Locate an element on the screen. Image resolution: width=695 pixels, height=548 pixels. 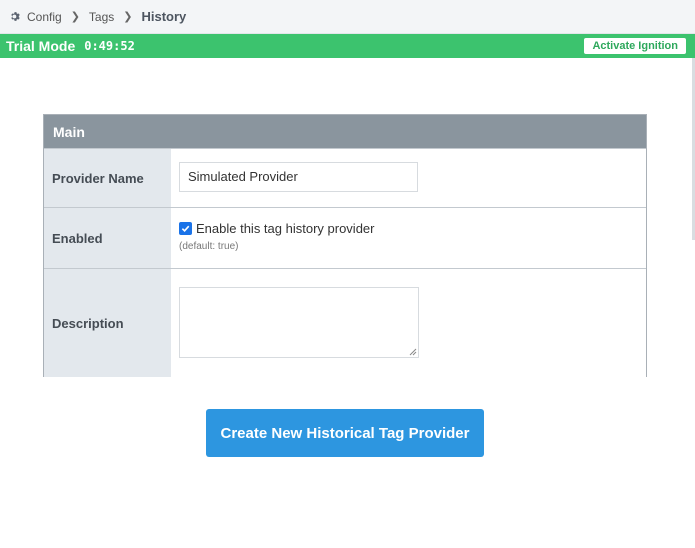
provider-name-field-cell: Simulated Provider is located at coordinates (408, 178).